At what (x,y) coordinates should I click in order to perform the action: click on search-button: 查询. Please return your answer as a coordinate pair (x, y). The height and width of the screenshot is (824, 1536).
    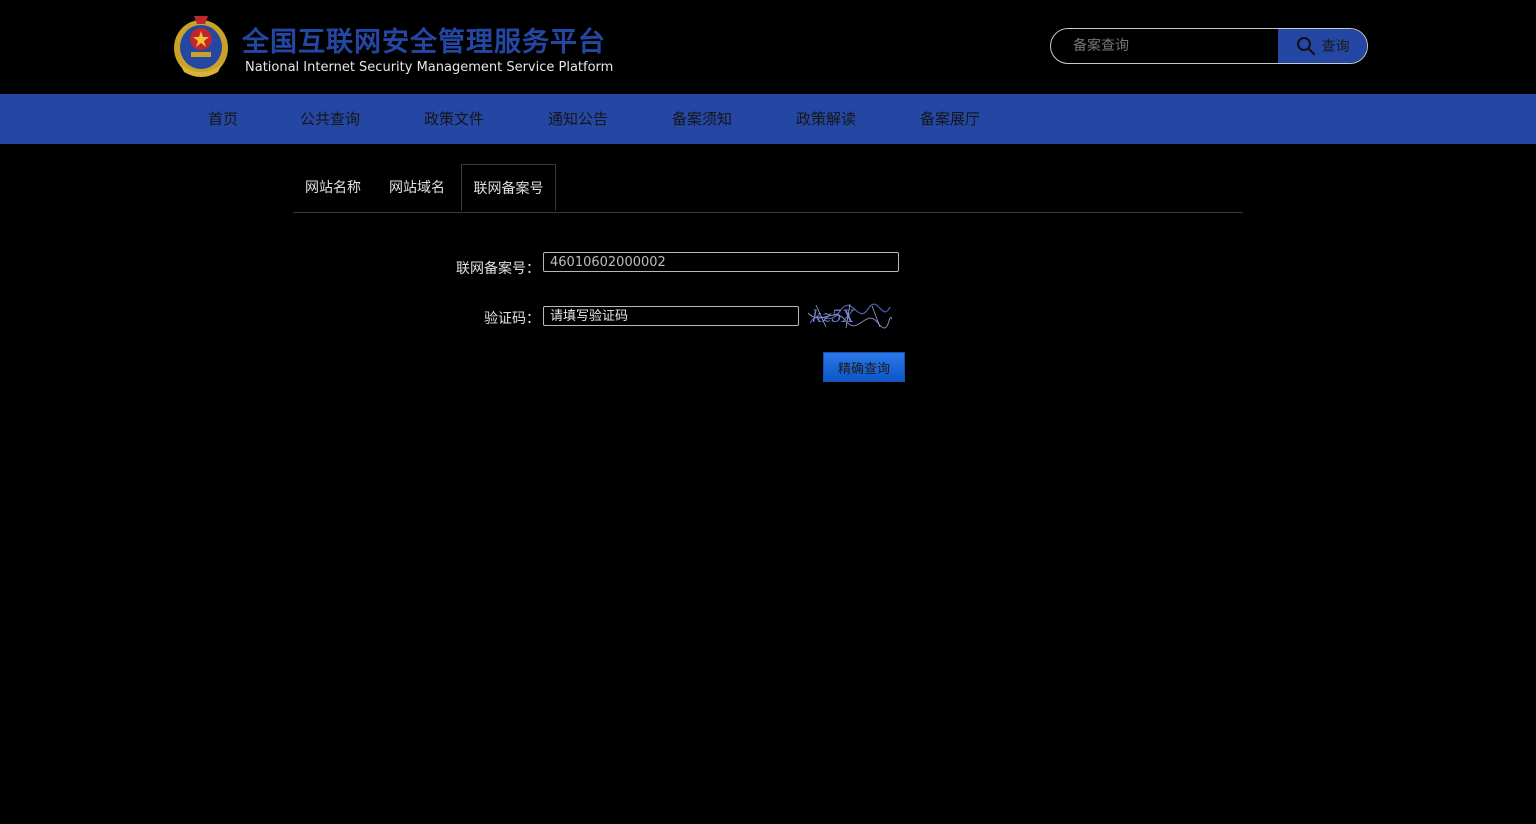
    Looking at the image, I should click on (1322, 46).